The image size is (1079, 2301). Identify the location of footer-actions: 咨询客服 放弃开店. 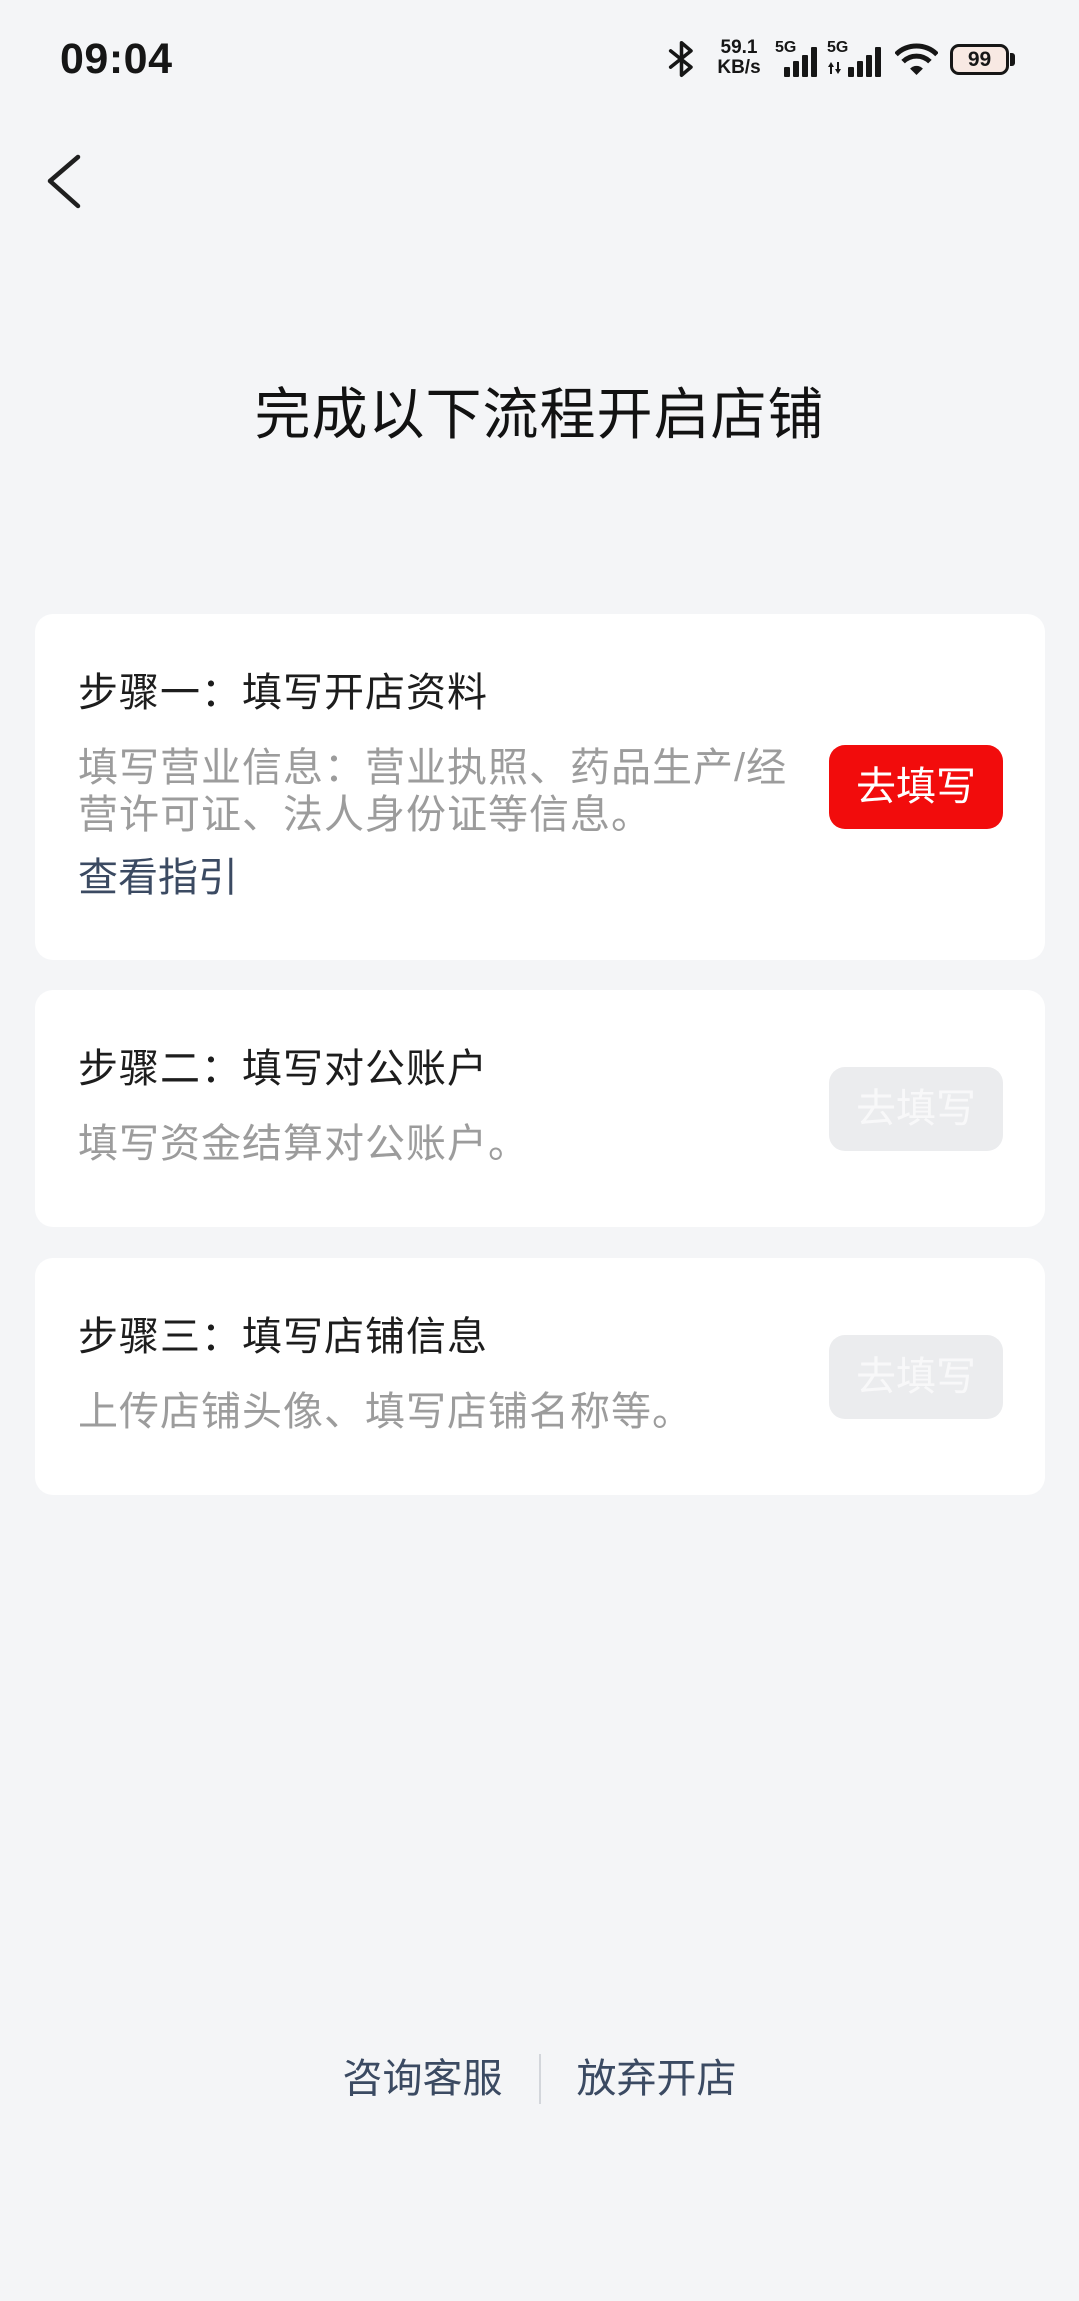
(539, 2079).